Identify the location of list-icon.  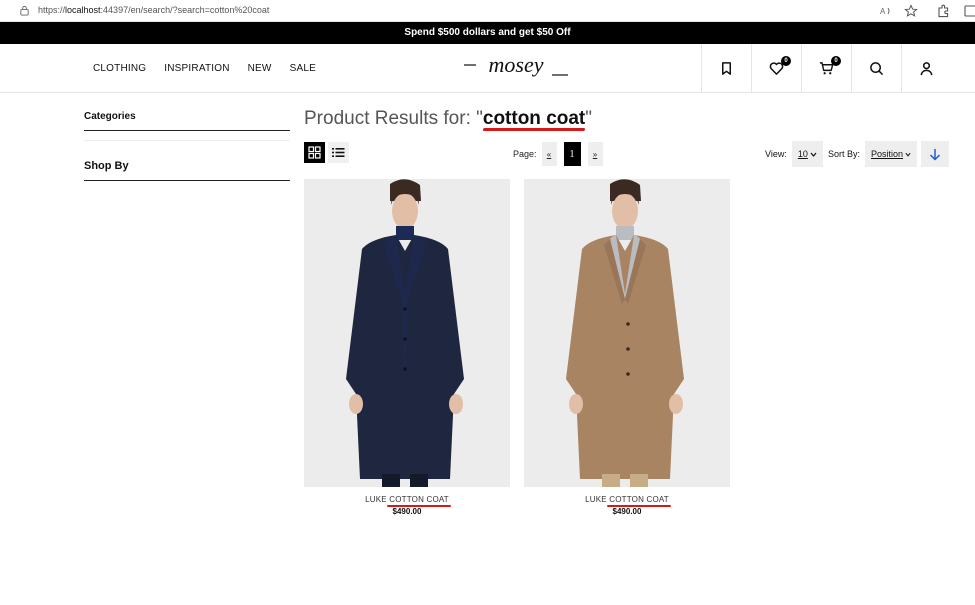
(338, 152).